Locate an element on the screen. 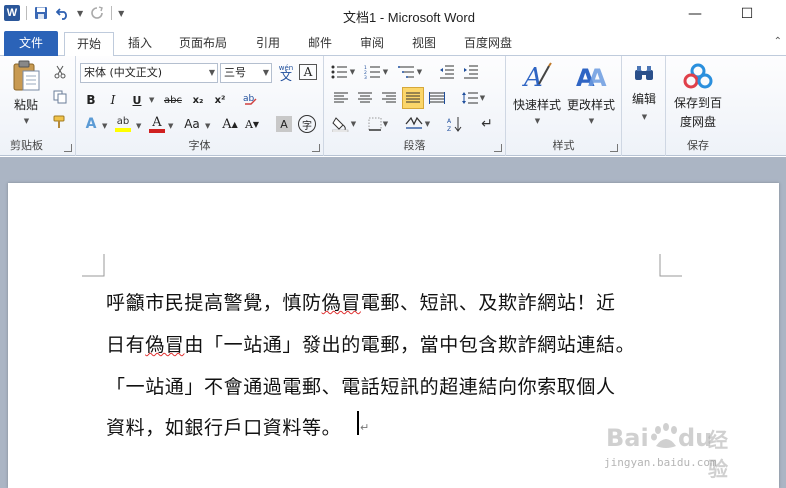 Image resolution: width=786 pixels, height=488 pixels. watermark-url: jingyan.baidu.com is located at coordinates (660, 462).